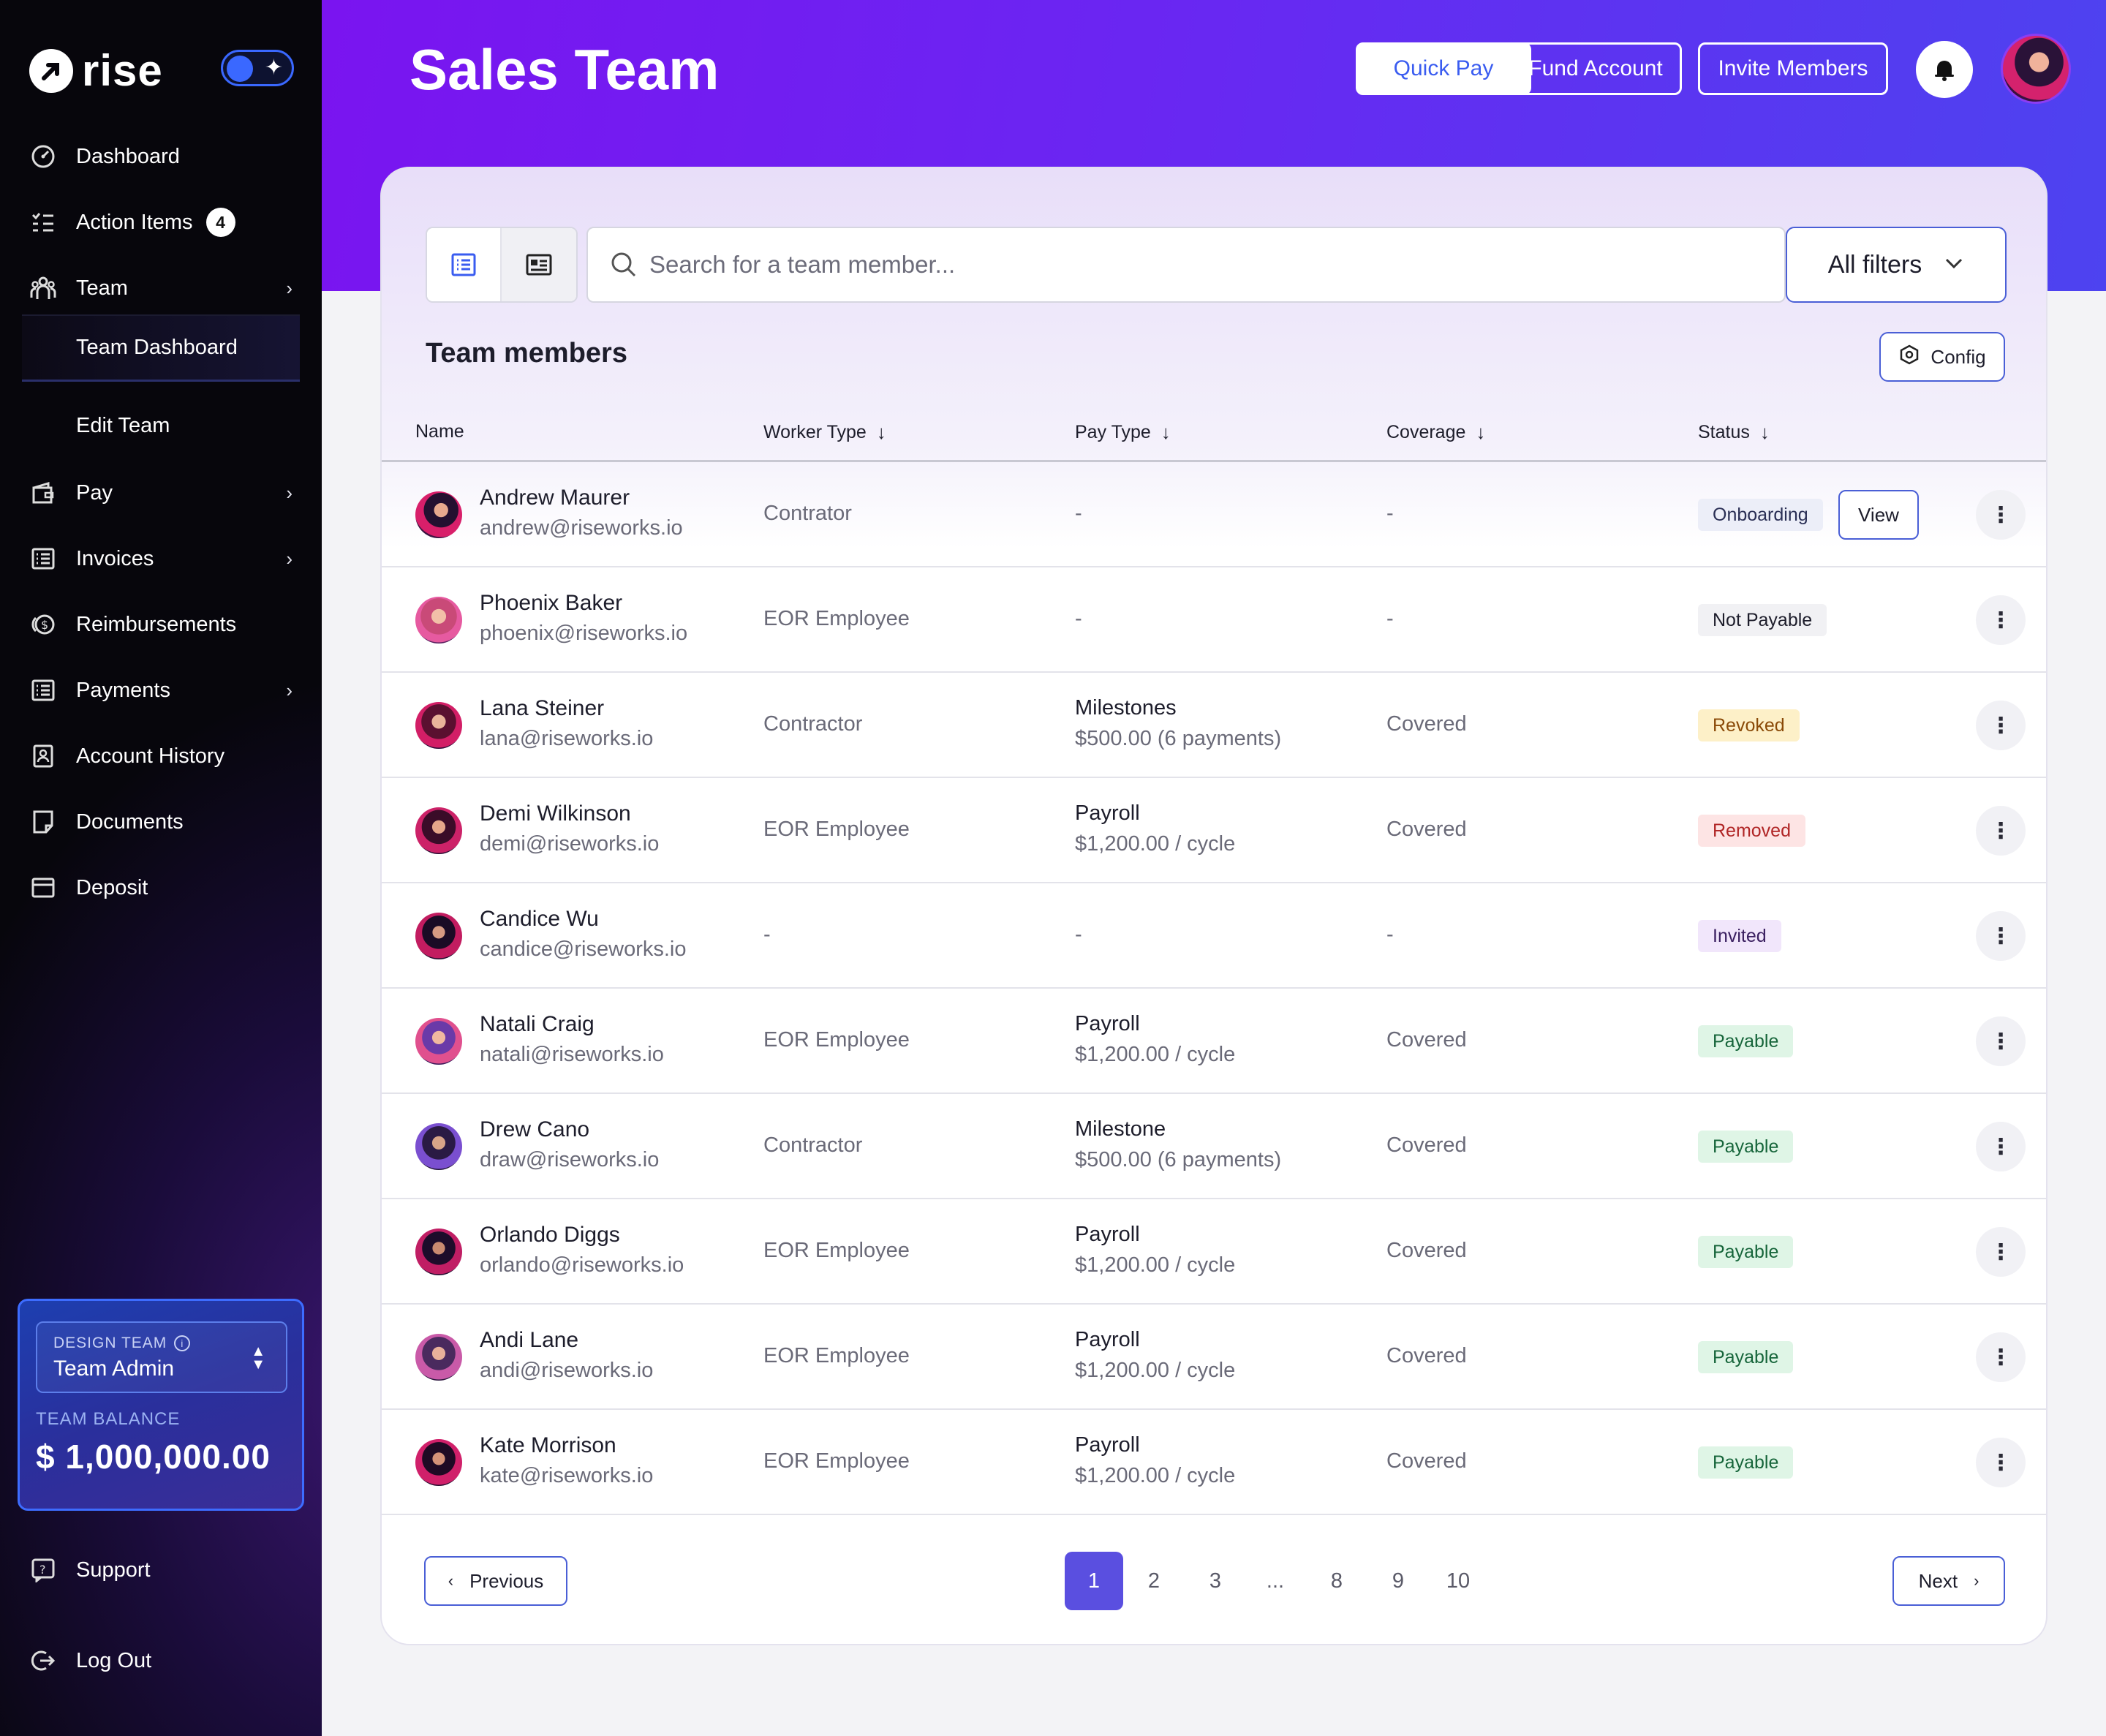 The image size is (2106, 1736). I want to click on sidebar-item-action-items: Action Items 4, so click(160, 222).